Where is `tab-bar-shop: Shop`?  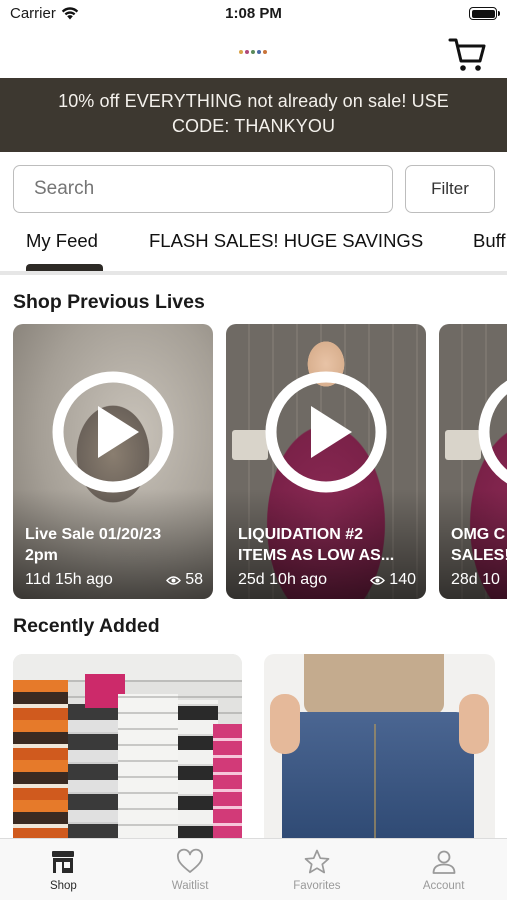
tab-bar-shop: Shop is located at coordinates (63, 869).